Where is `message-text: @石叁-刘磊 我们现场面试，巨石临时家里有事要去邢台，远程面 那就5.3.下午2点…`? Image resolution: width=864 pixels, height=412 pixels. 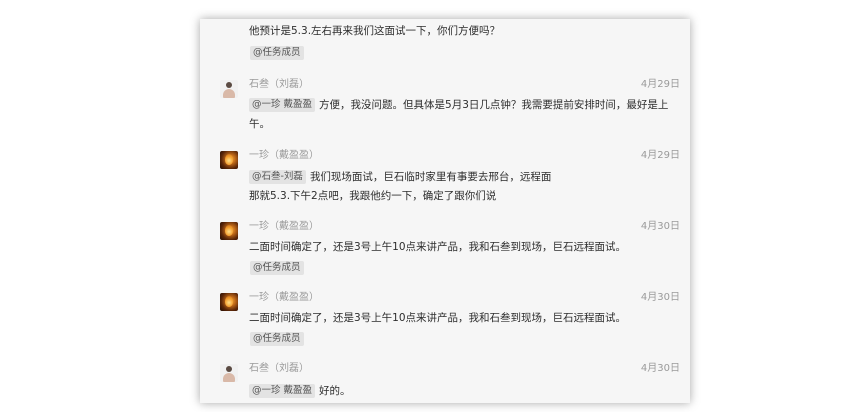 message-text: @石叁-刘磊 我们现场面试，巨石临时家里有事要去邢台，远程面 那就5.3.下午2点… is located at coordinates (400, 186).